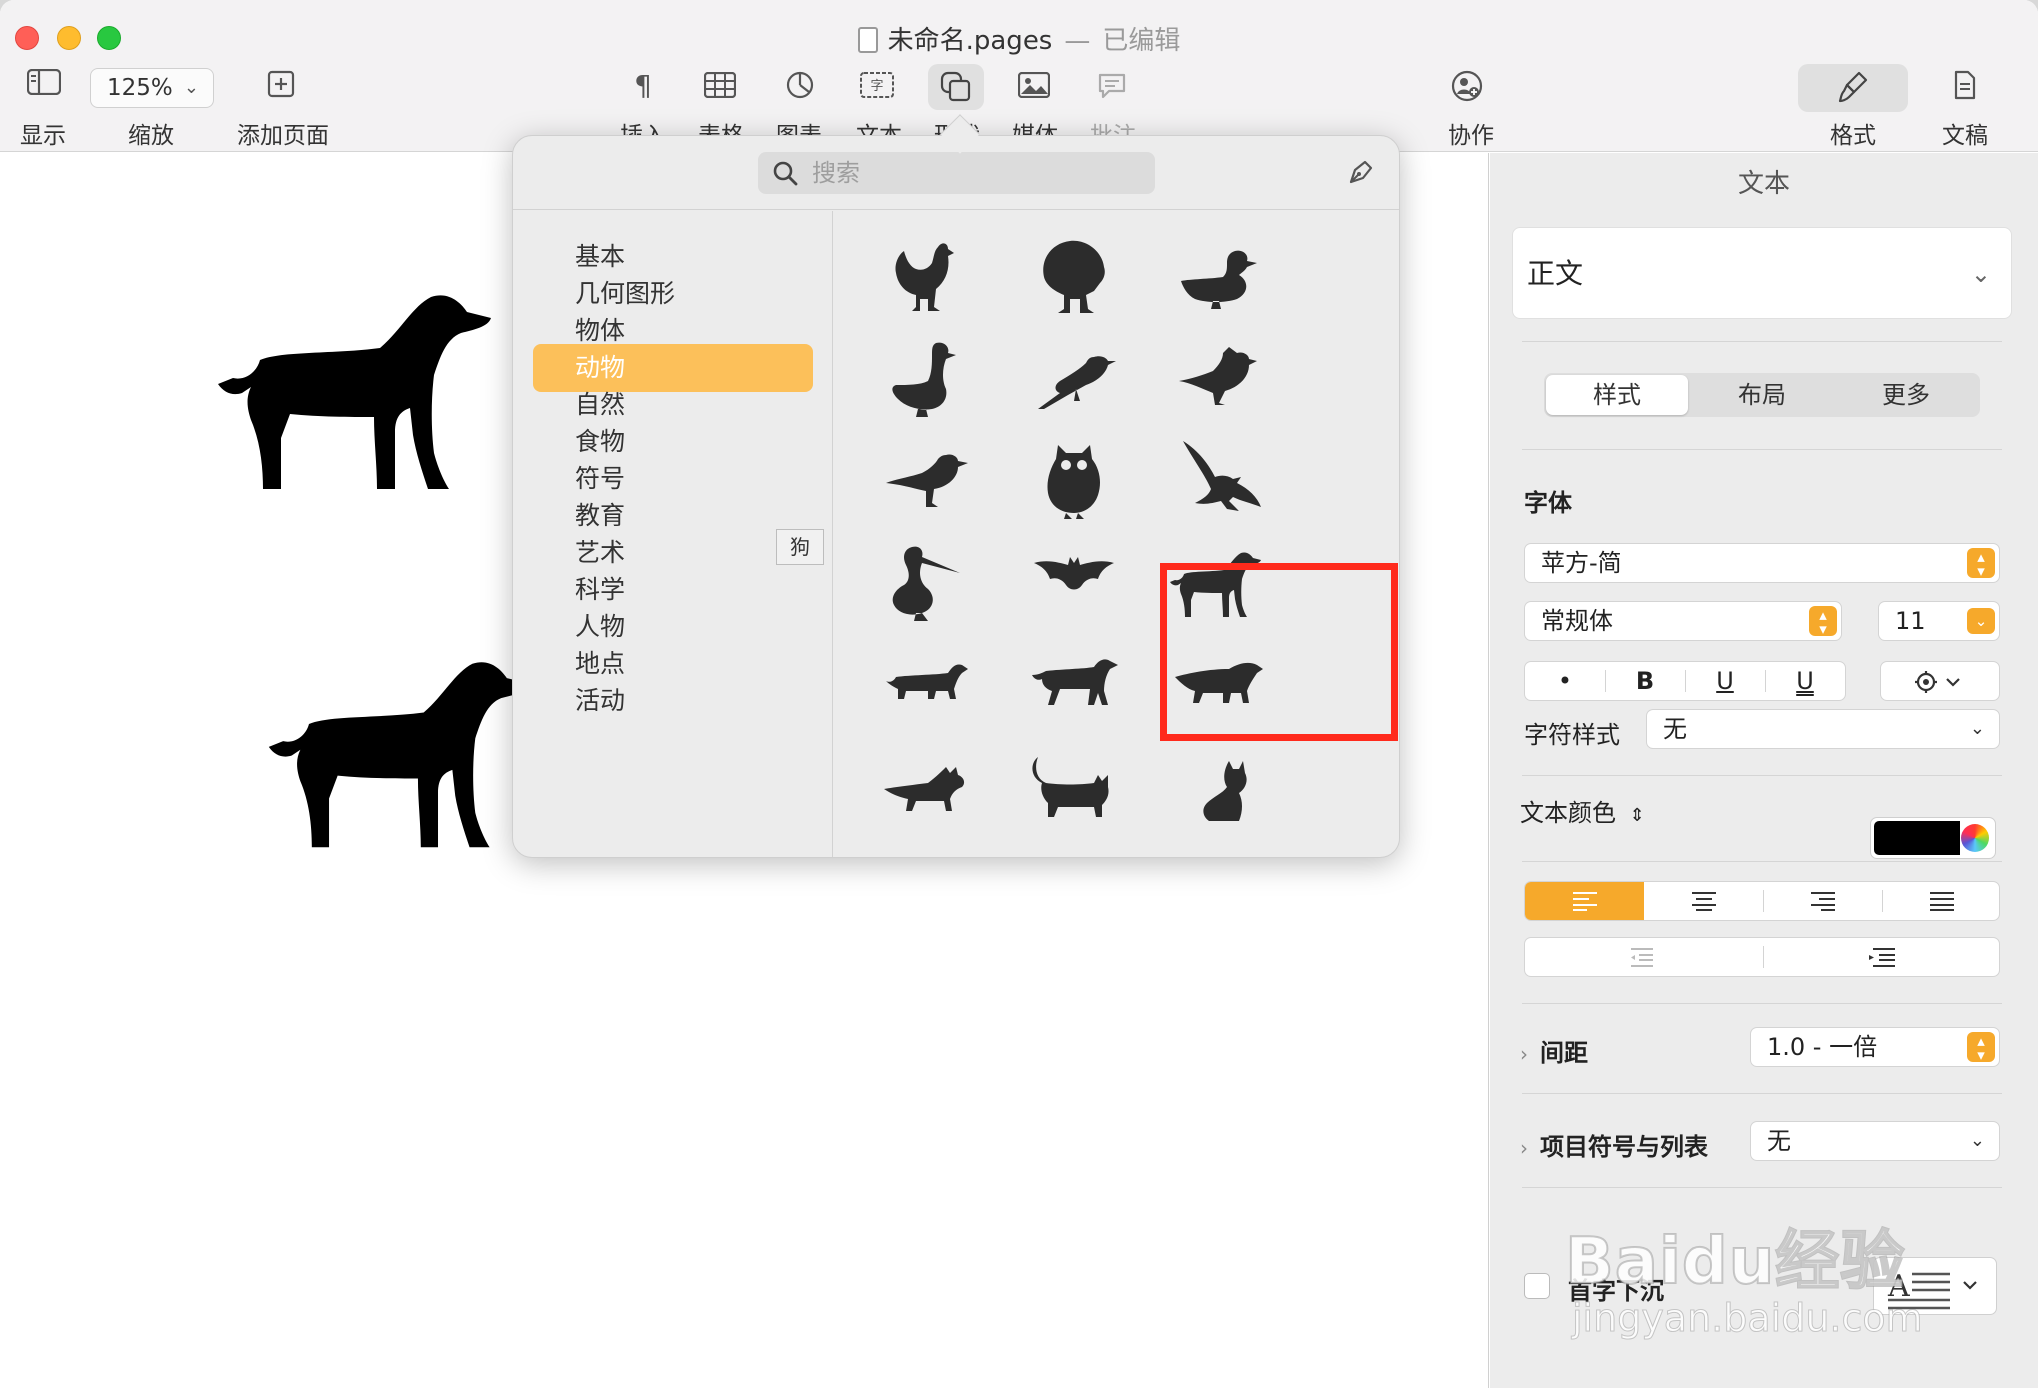  What do you see at coordinates (956, 87) in the screenshot?
I see `shape-button` at bounding box center [956, 87].